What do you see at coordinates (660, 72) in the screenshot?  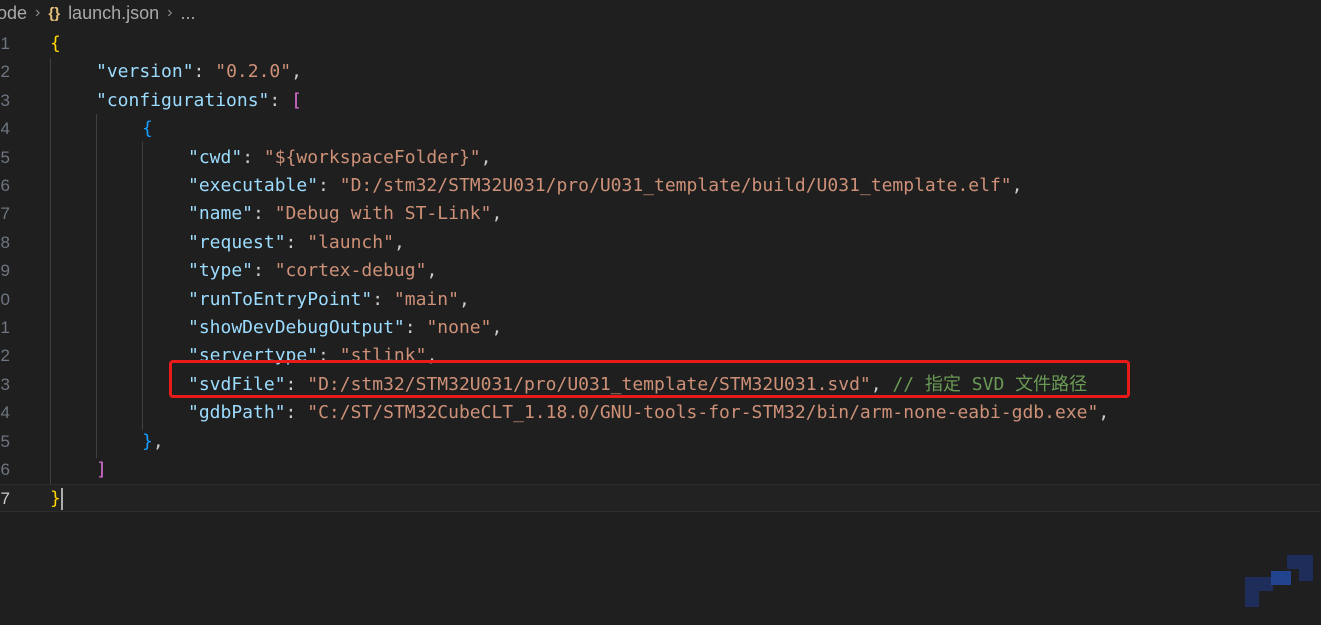 I see `code-line: 2 "version": "0.2.0",` at bounding box center [660, 72].